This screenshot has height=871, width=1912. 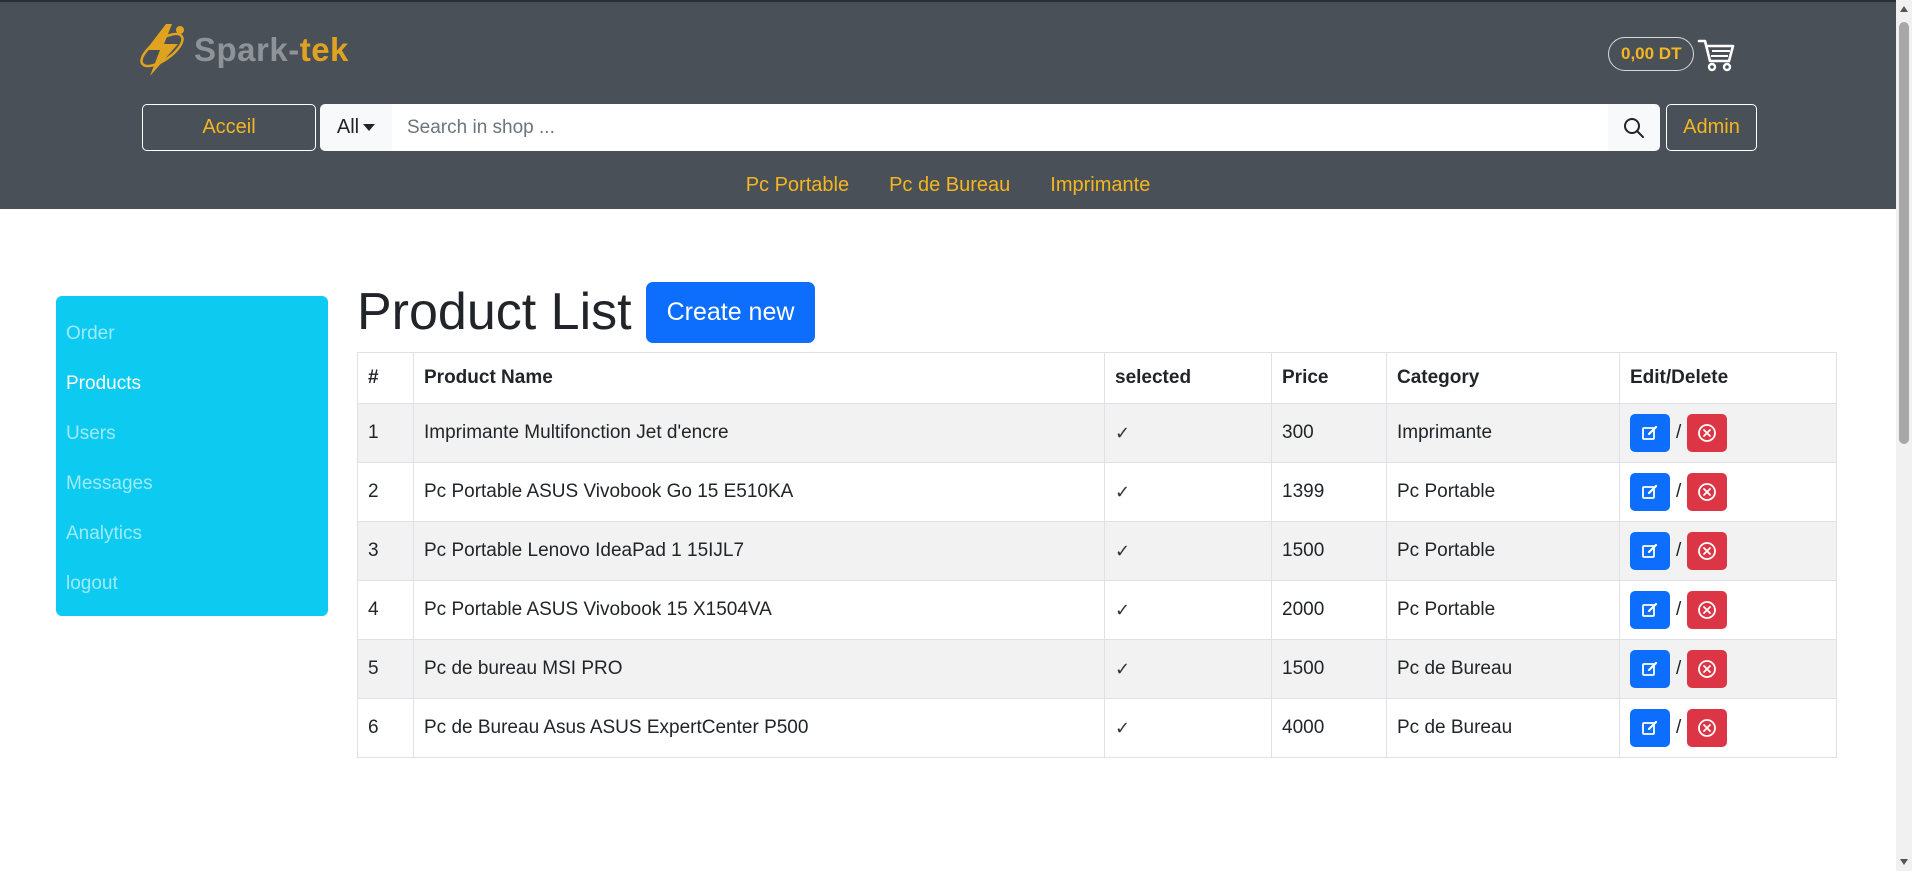 I want to click on brand-name-part2: tek, so click(x=324, y=49).